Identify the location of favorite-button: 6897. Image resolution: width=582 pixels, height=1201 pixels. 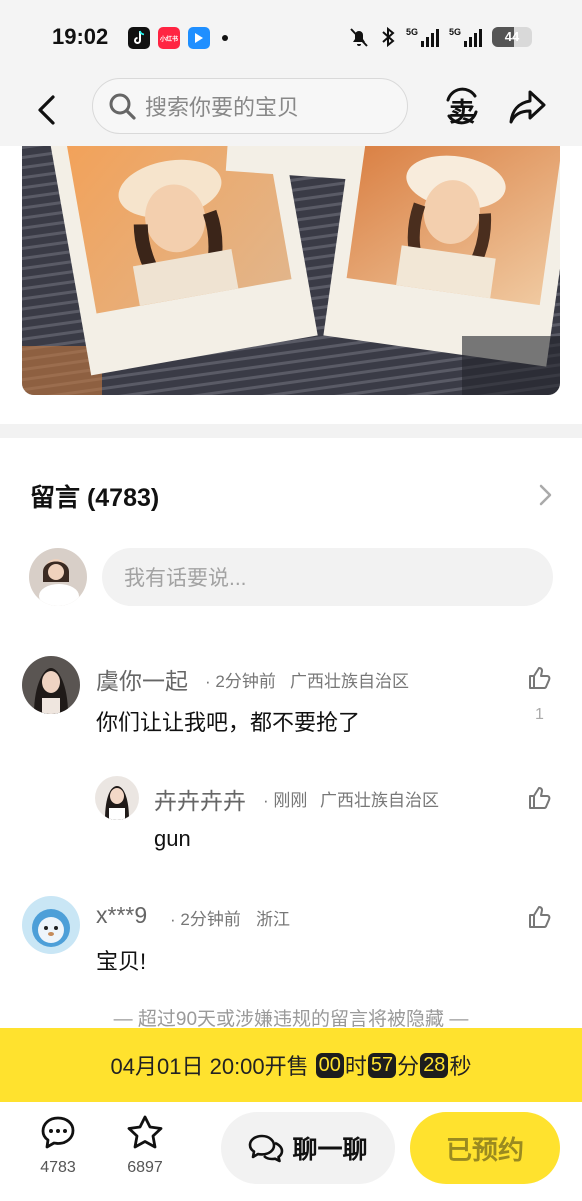
(145, 1145).